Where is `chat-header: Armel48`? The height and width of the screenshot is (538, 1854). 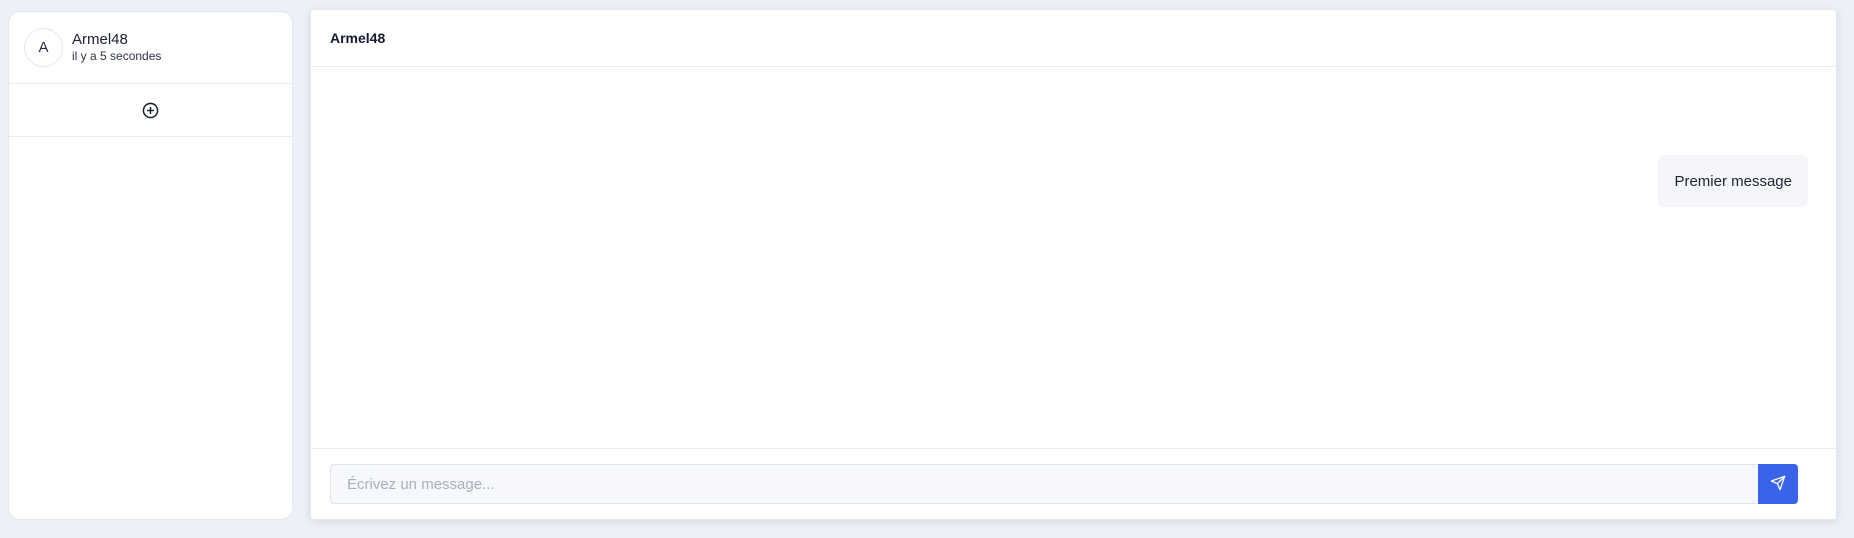
chat-header: Armel48 is located at coordinates (1073, 38).